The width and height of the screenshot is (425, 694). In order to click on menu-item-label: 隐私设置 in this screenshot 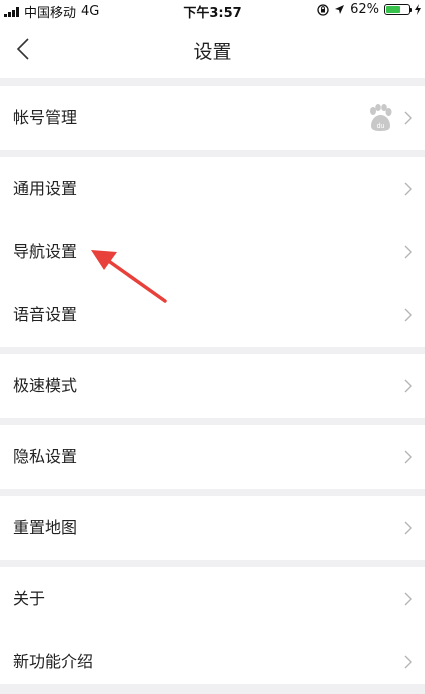, I will do `click(45, 456)`.